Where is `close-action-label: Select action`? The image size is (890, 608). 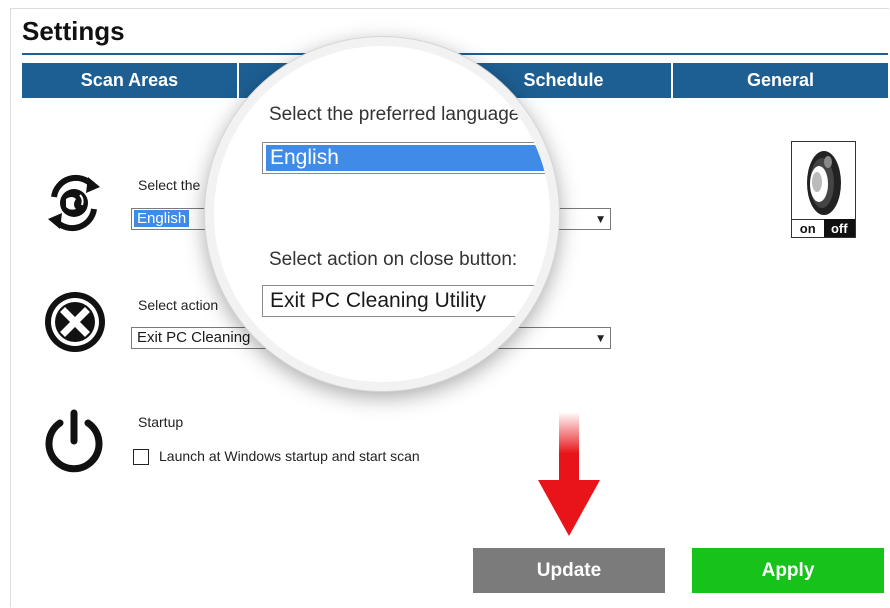 close-action-label: Select action is located at coordinates (178, 305).